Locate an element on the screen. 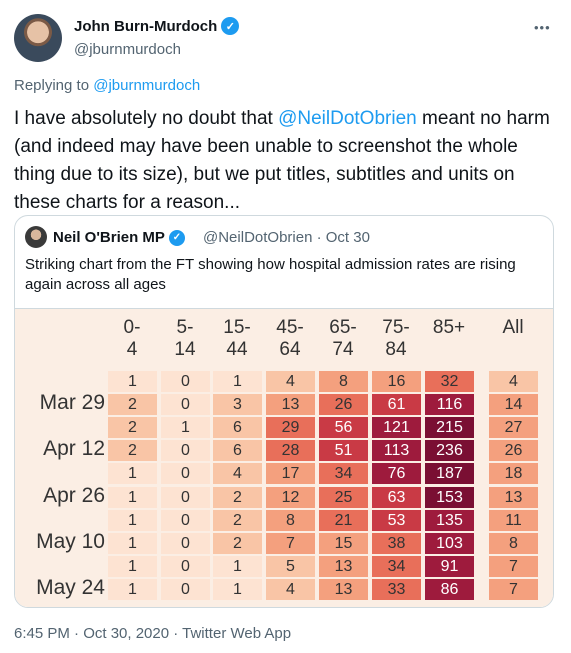 This screenshot has height=653, width=571. heatmap-cell: 27 is located at coordinates (513, 428).